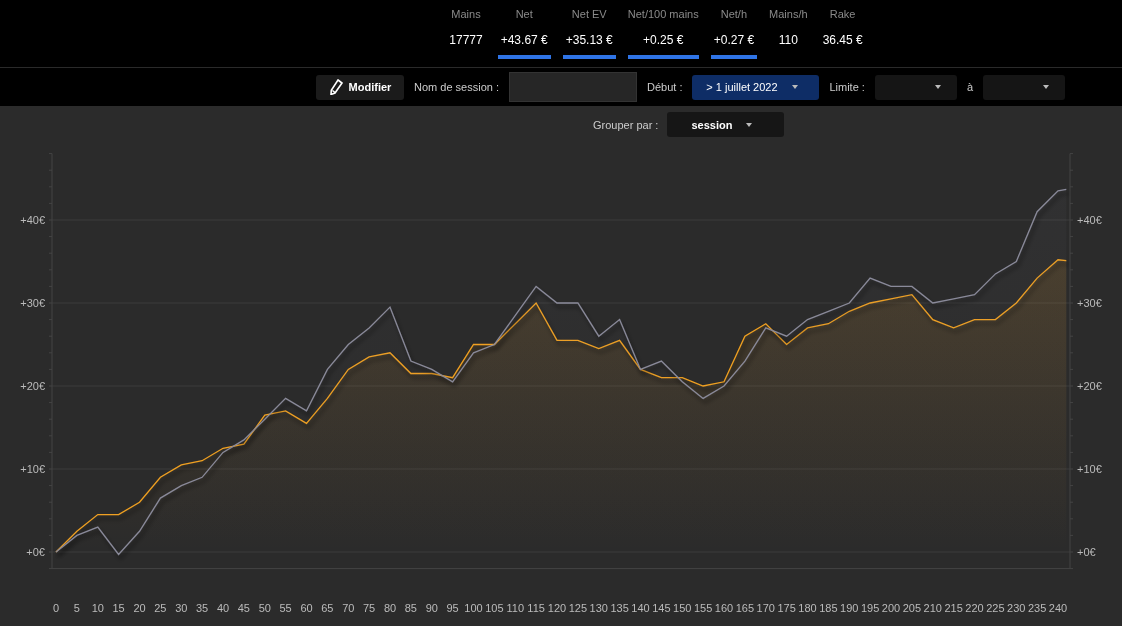  Describe the element at coordinates (285, 608) in the screenshot. I see `x-tick-label: 55` at that location.